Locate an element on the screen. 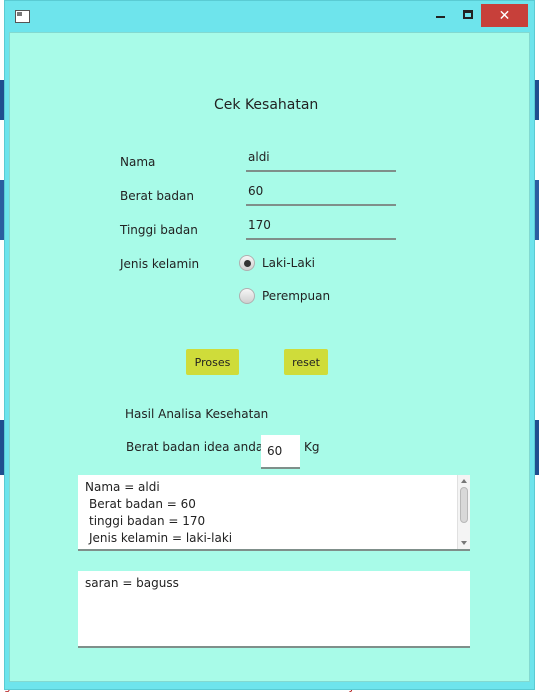 Image resolution: width=539 pixels, height=695 pixels. close-button: ✕ is located at coordinates (504, 15).